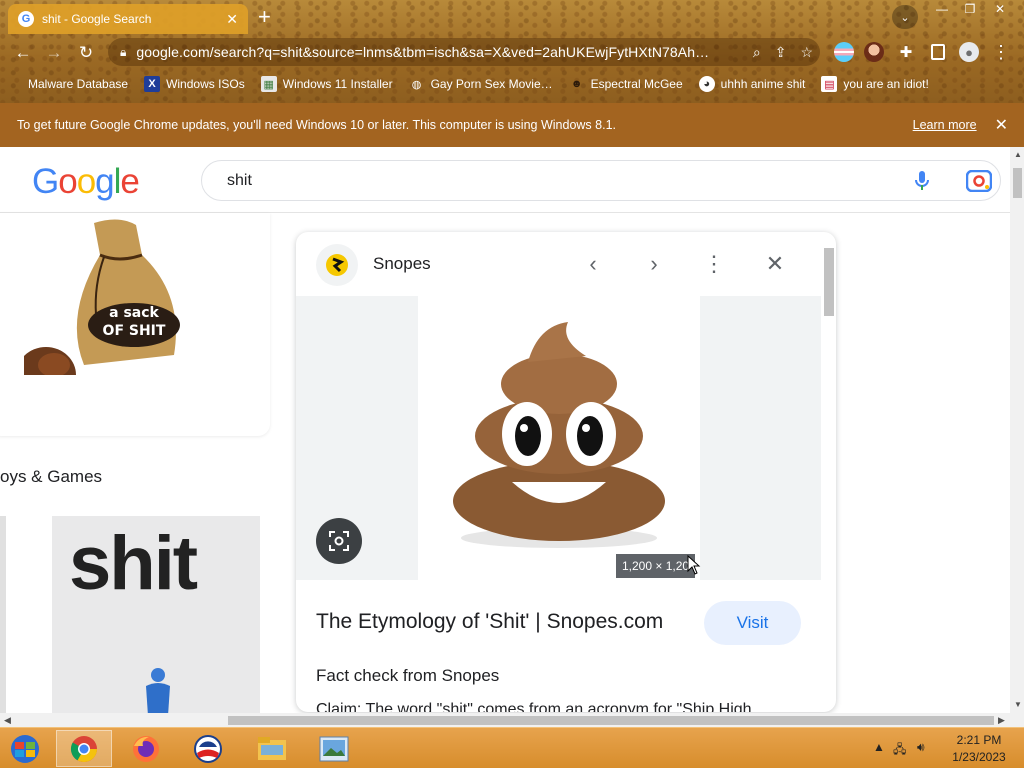  What do you see at coordinates (7, 720) in the screenshot?
I see `scroll-left-arrow-icon: ◀` at bounding box center [7, 720].